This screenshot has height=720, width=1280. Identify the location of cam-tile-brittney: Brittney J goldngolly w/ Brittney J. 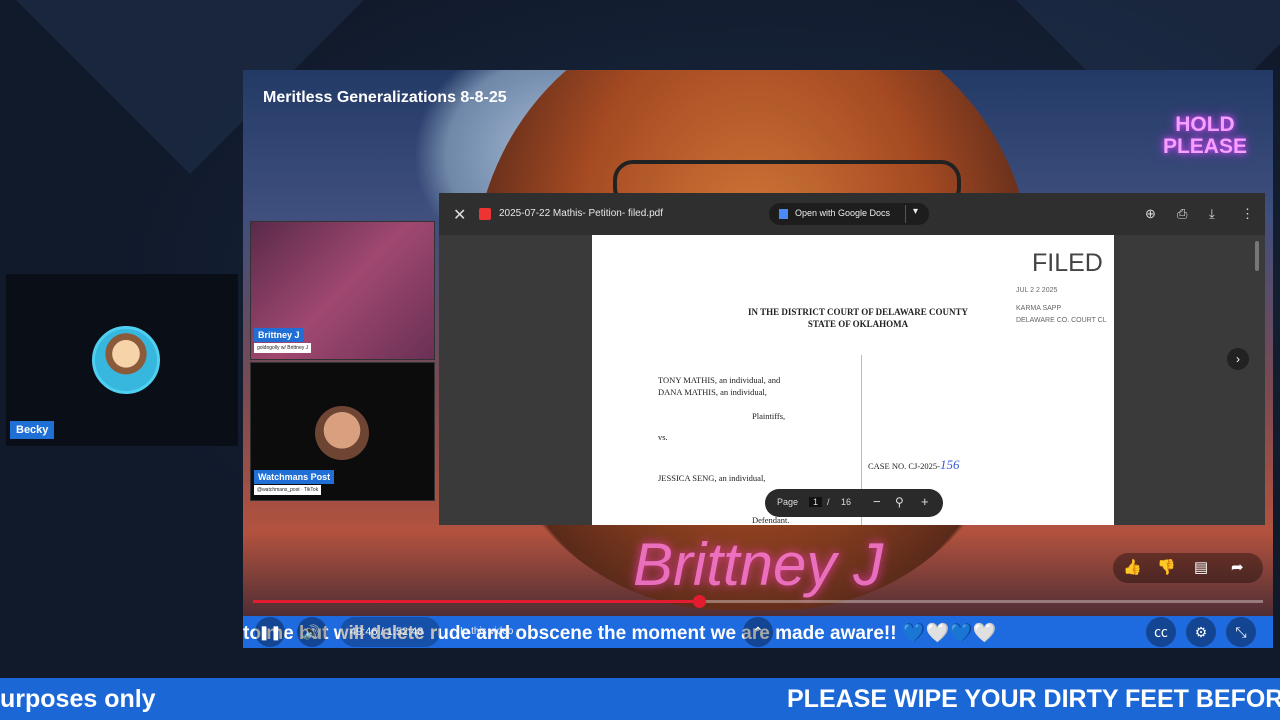
(342, 290).